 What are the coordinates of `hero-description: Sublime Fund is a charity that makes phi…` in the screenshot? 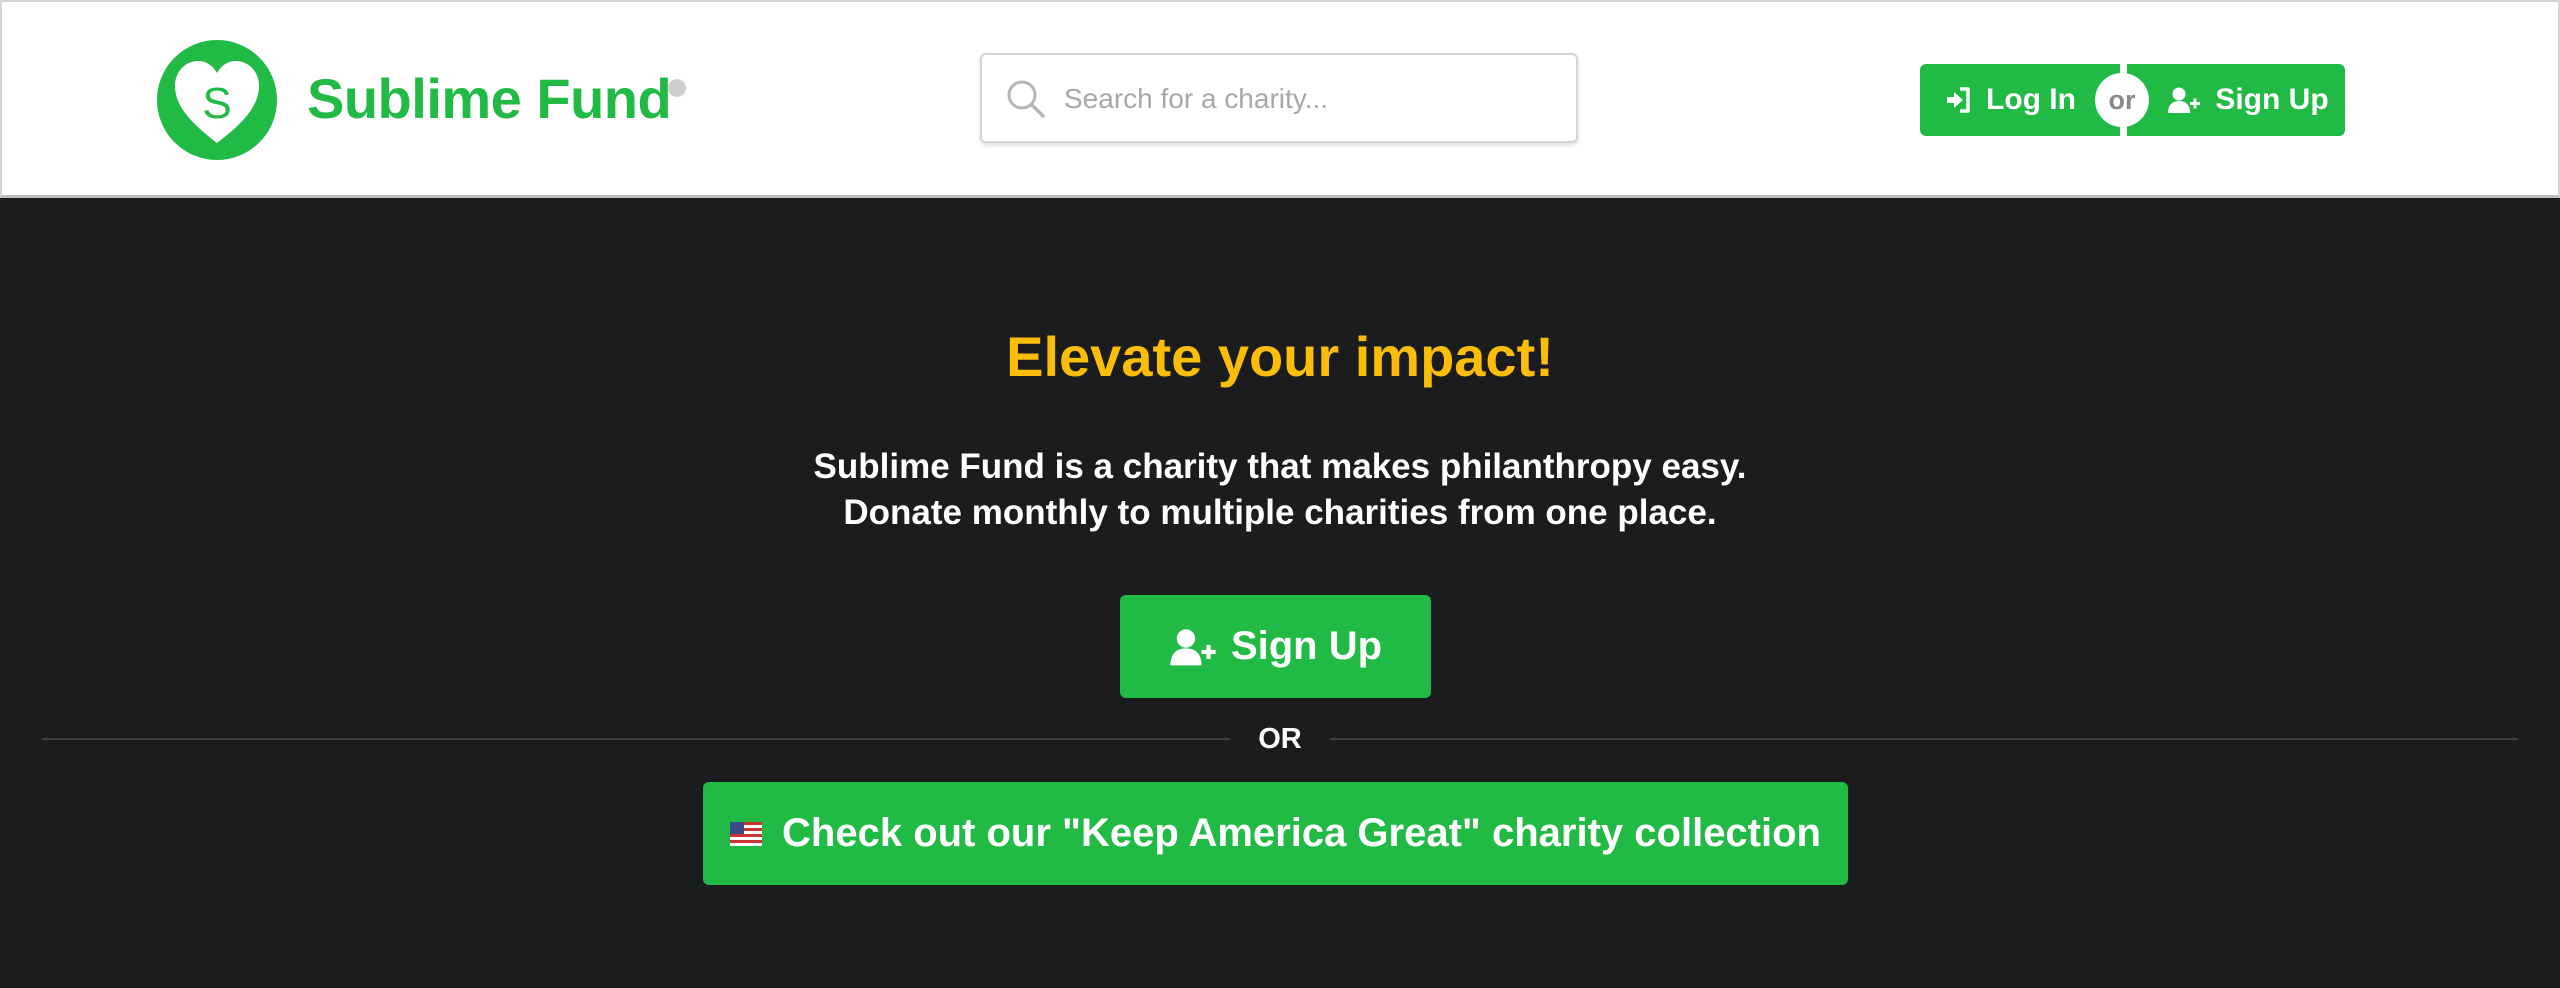 It's located at (1280, 490).